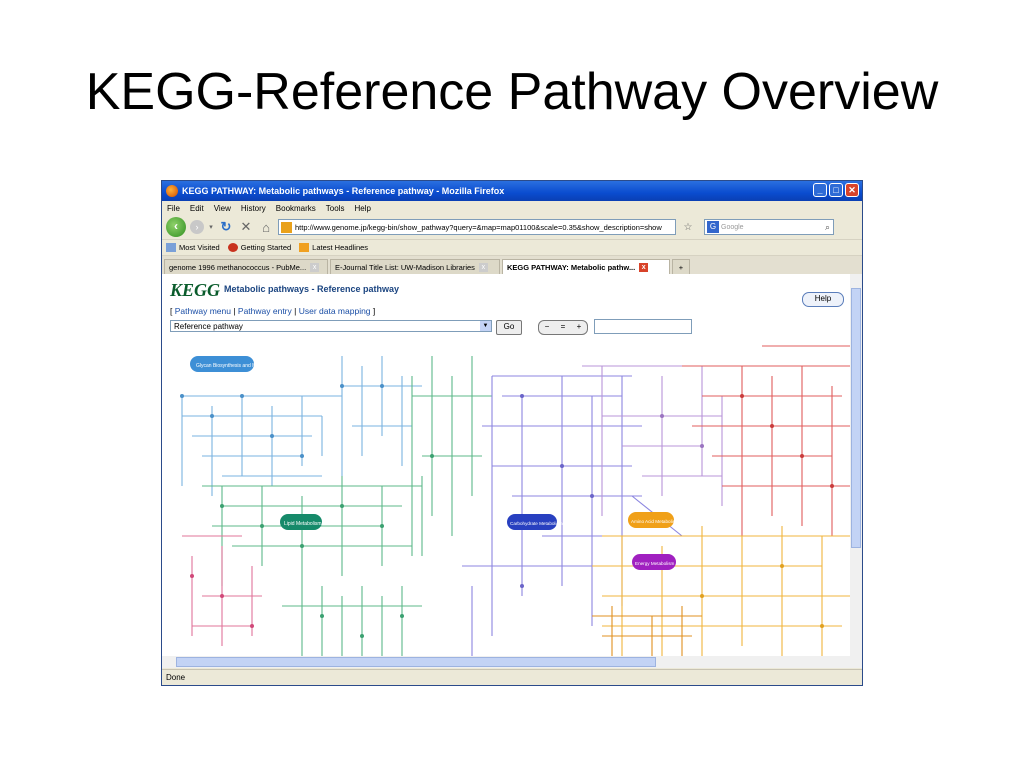 This screenshot has width=1024, height=768. What do you see at coordinates (237, 366) in the screenshot?
I see `glycan-label: Glycan Biosynthesis and Metabolism` at bounding box center [237, 366].